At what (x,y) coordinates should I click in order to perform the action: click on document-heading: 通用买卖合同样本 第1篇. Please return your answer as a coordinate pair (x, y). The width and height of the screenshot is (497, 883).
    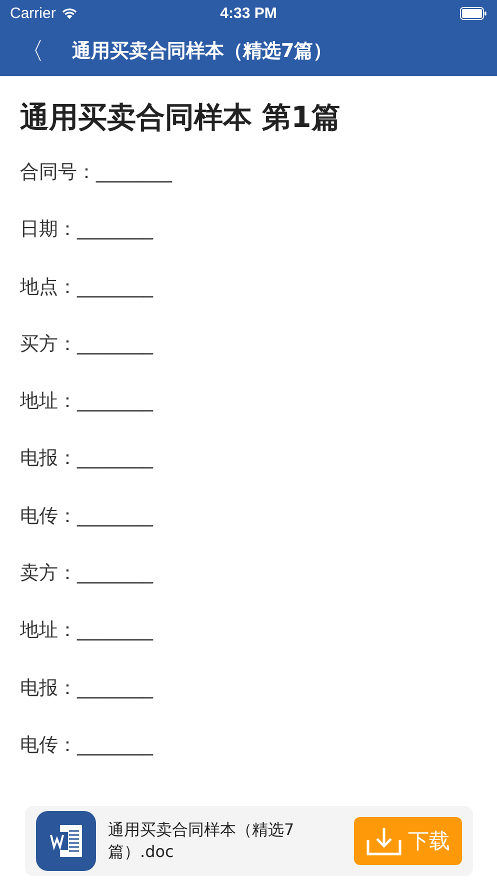
    Looking at the image, I should click on (181, 117).